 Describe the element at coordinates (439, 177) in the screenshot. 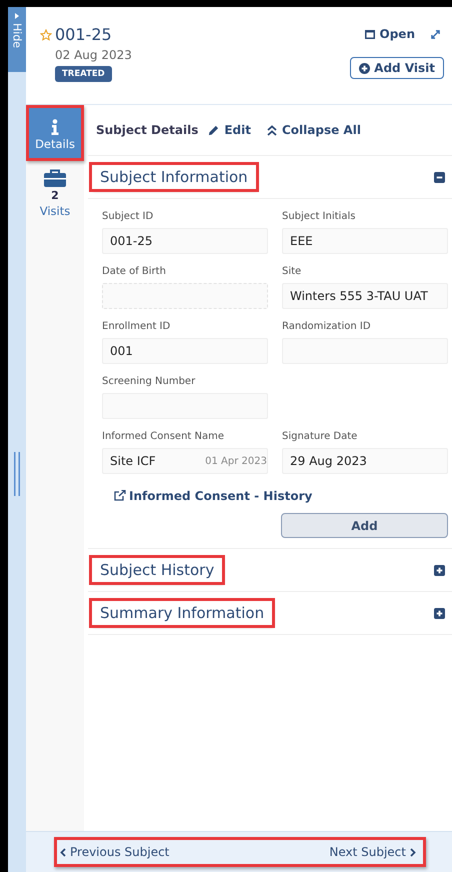

I see `collapse-icon` at that location.